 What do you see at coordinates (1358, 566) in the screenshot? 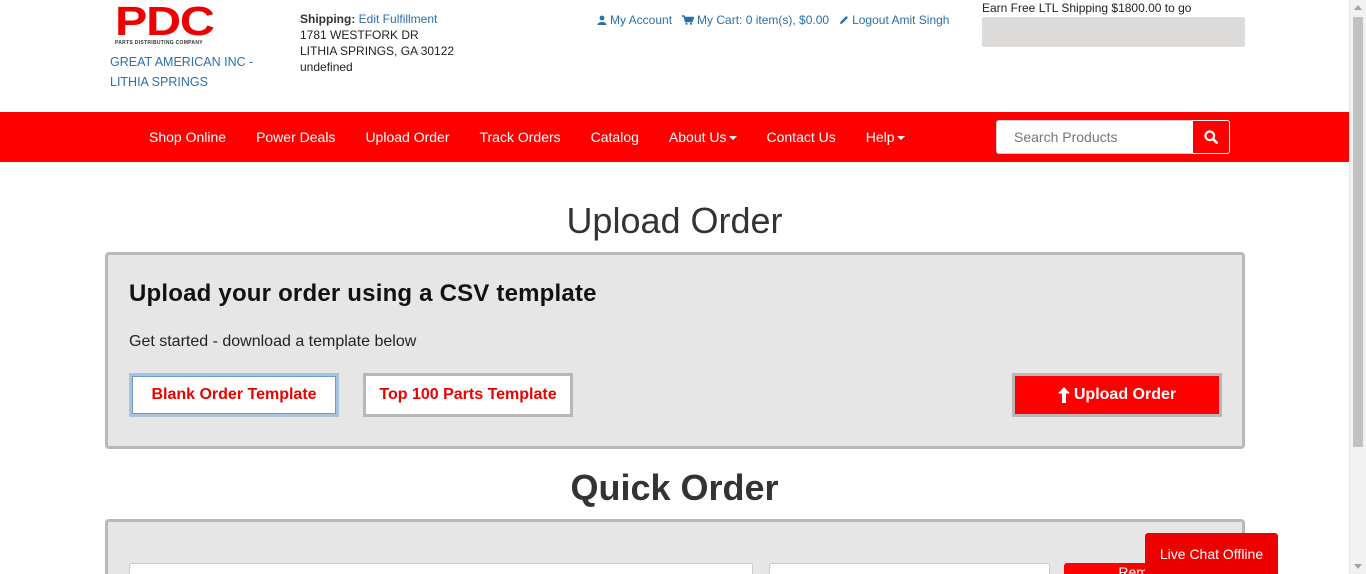
I see `scroll-down-arrow-icon` at bounding box center [1358, 566].